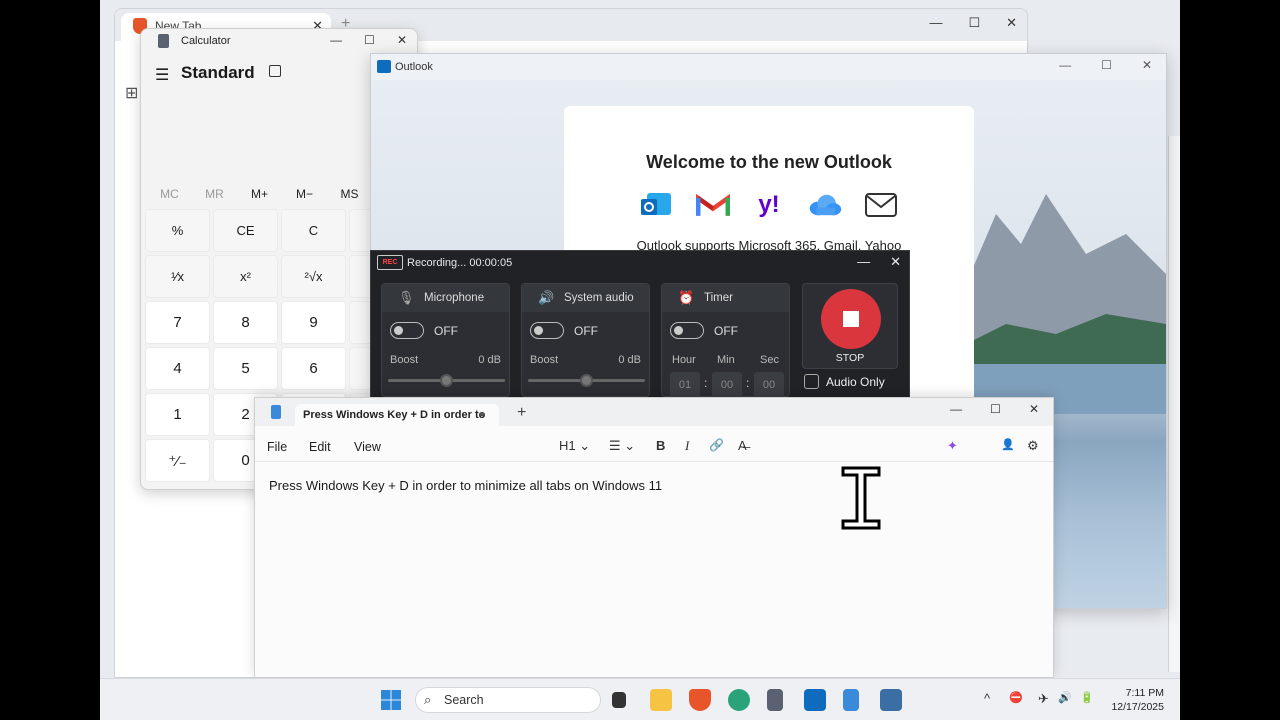 This screenshot has width=1280, height=720. What do you see at coordinates (218, 72) in the screenshot?
I see `calculator-mode: Standard` at bounding box center [218, 72].